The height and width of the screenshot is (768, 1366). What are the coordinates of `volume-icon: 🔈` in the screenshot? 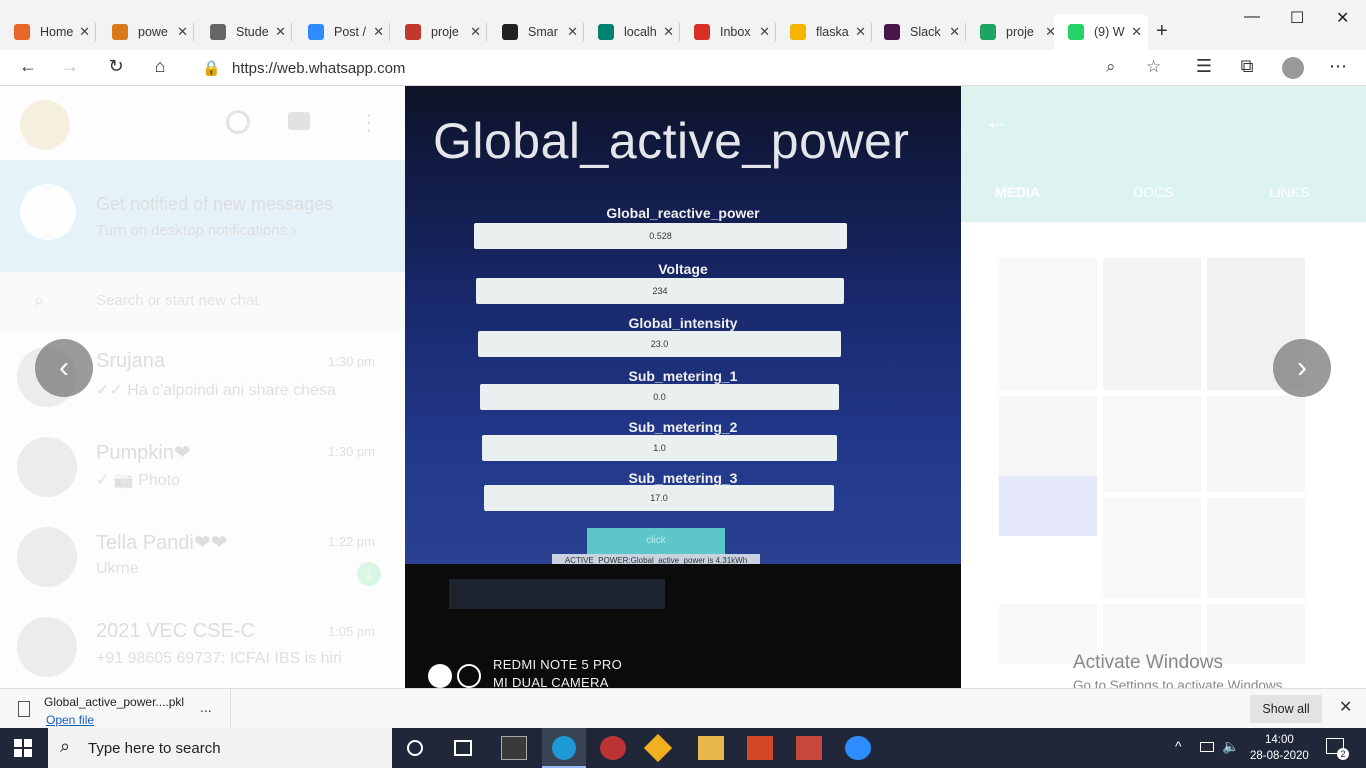 It's located at (1230, 746).